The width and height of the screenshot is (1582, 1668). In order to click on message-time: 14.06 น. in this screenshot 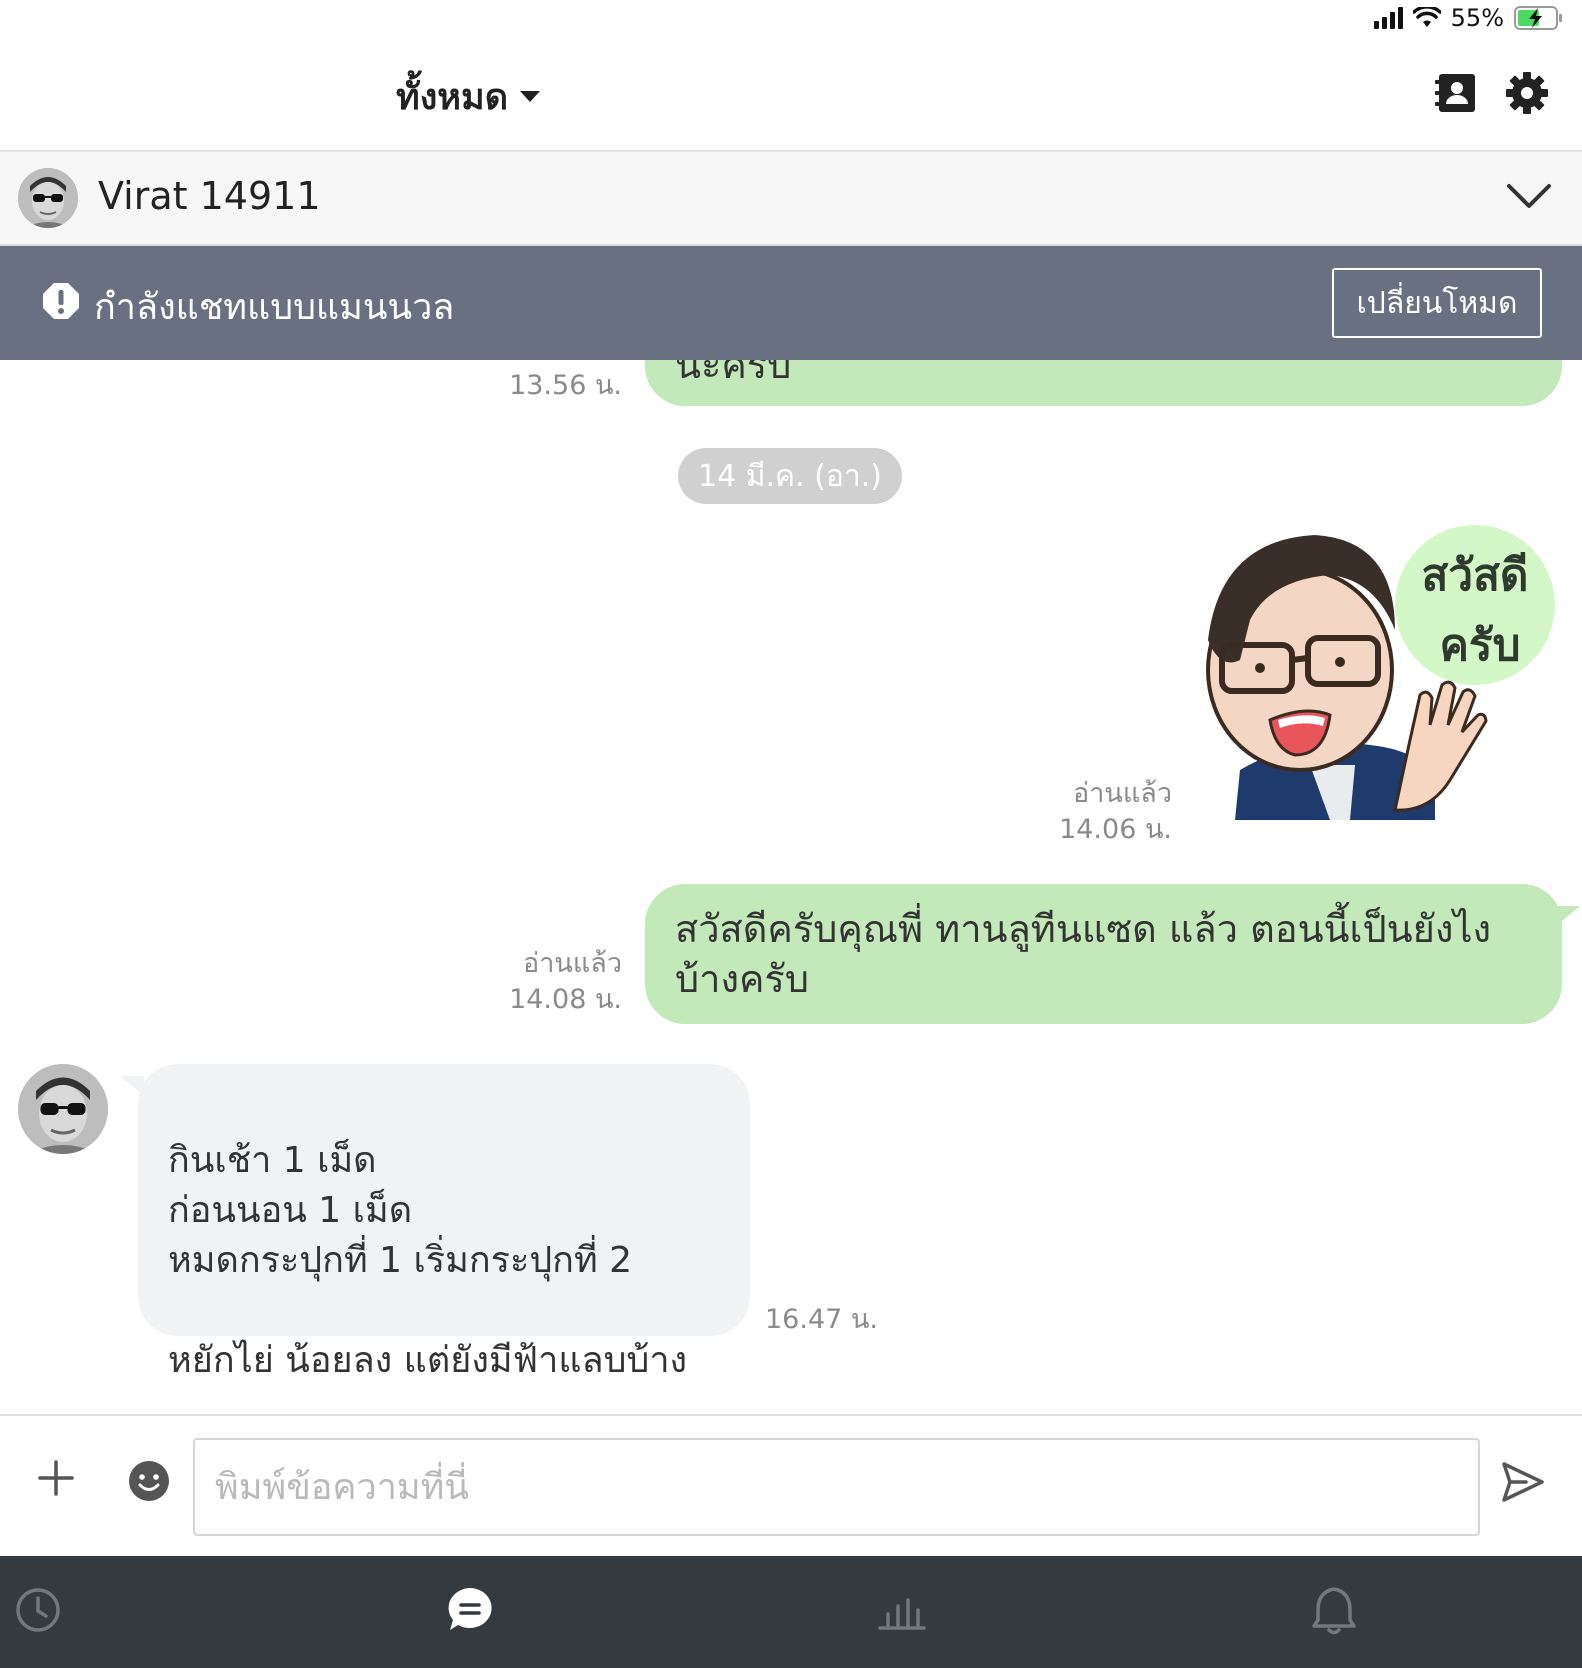, I will do `click(1115, 829)`.